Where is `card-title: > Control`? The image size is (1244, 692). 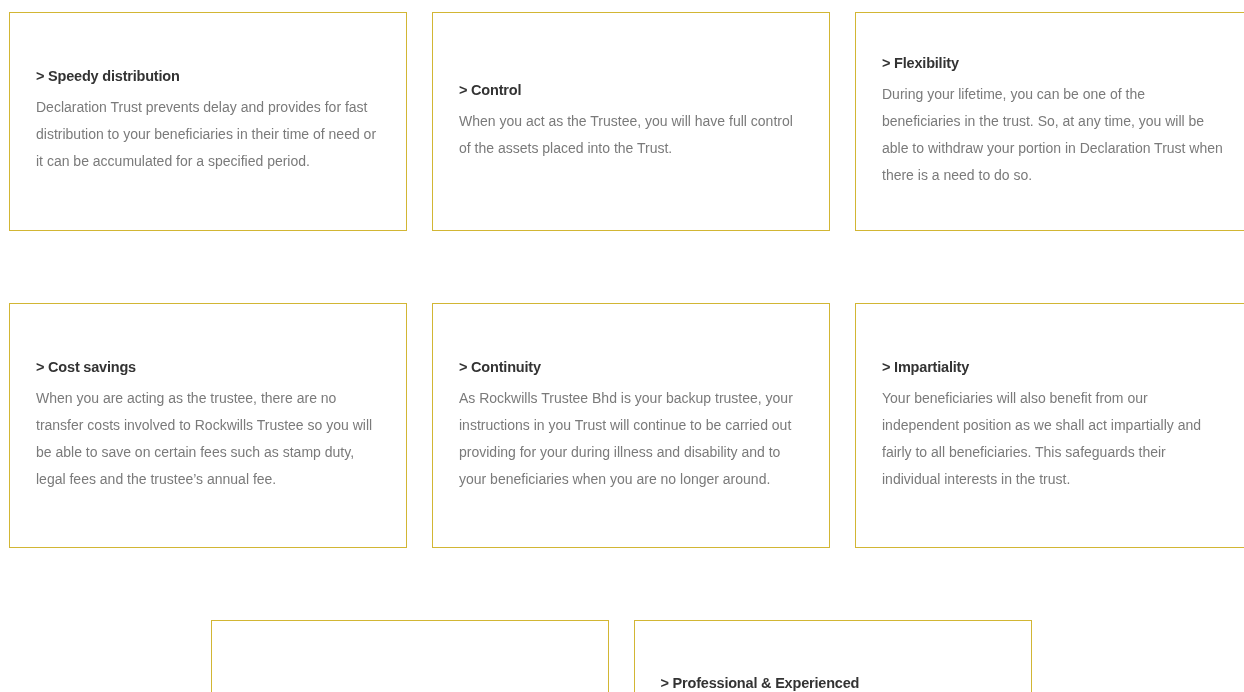
card-title: > Control is located at coordinates (491, 89).